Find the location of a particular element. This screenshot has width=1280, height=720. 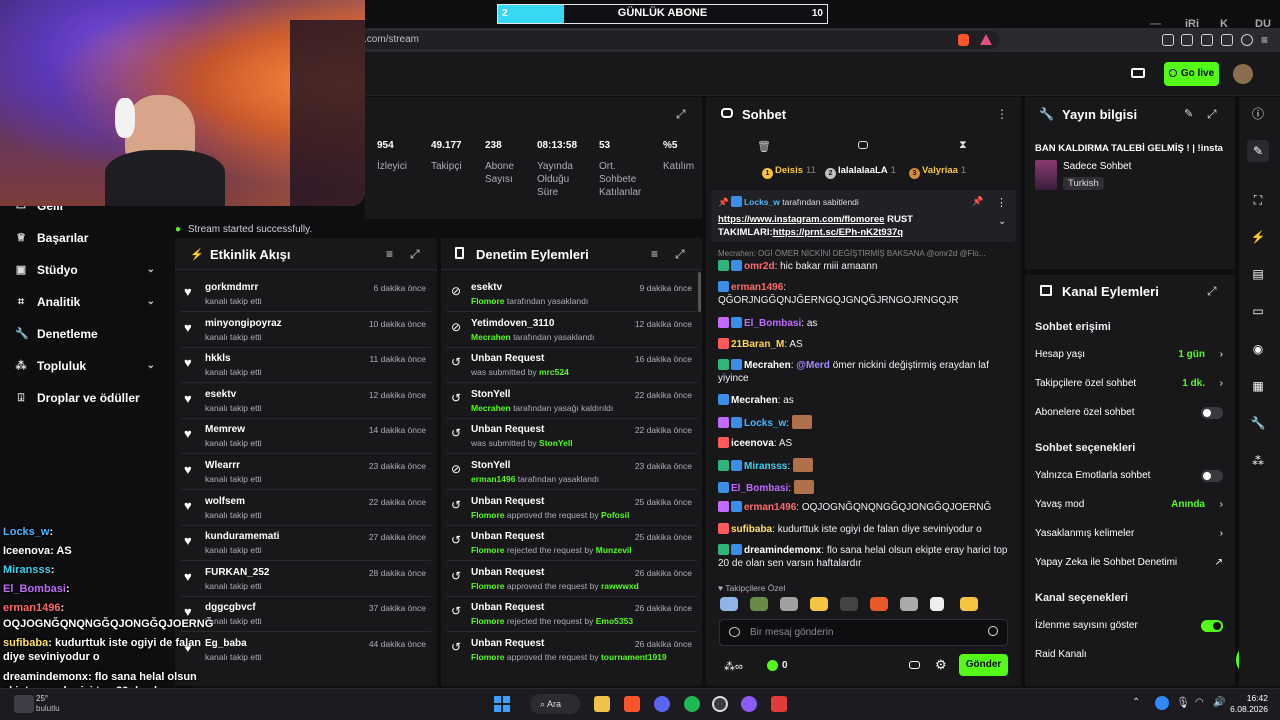

microphone-icon: 🎙 is located at coordinates (1183, 702).